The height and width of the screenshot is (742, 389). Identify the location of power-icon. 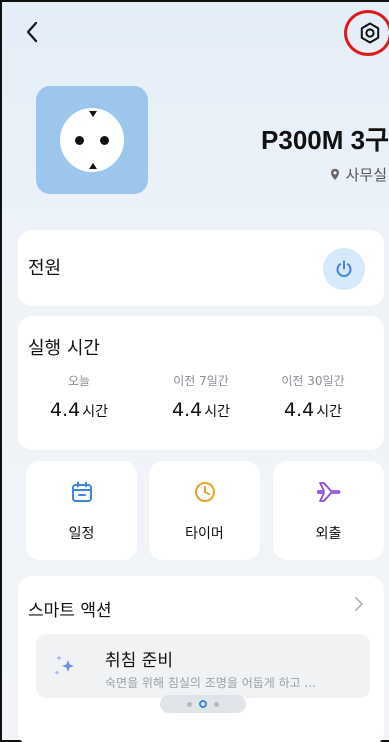
(344, 268).